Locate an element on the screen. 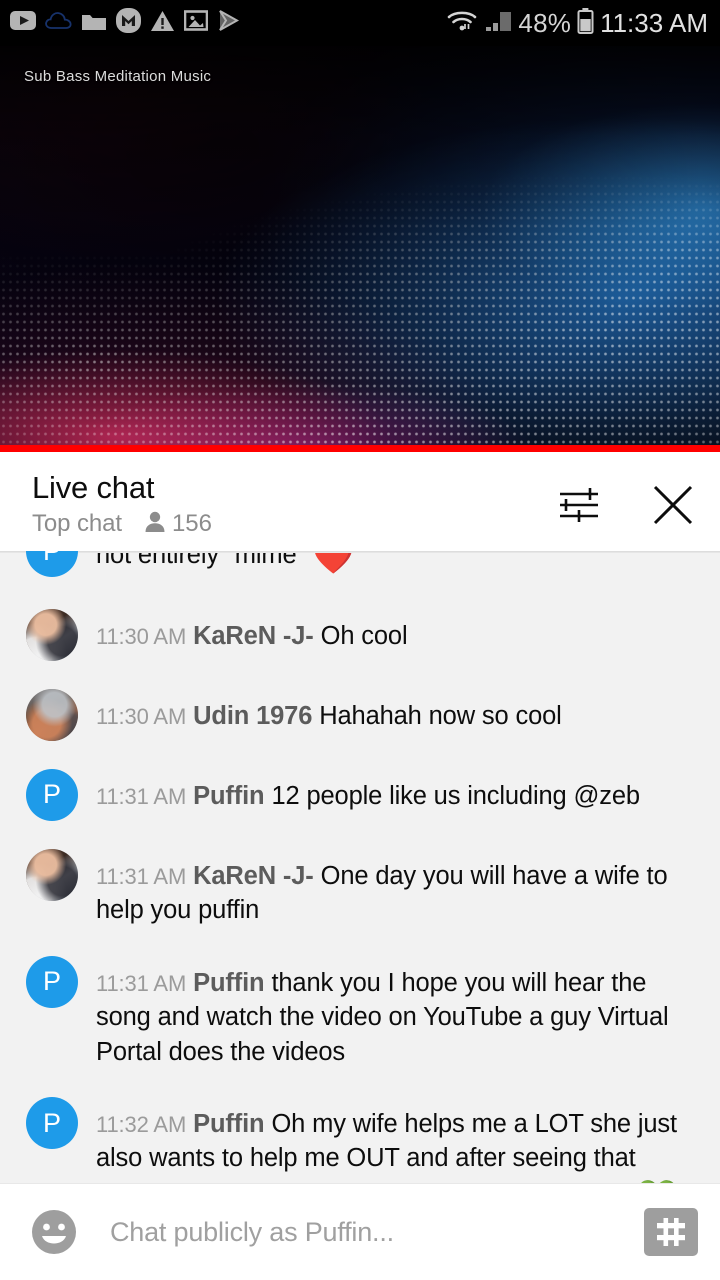  person-icon is located at coordinates (155, 524).